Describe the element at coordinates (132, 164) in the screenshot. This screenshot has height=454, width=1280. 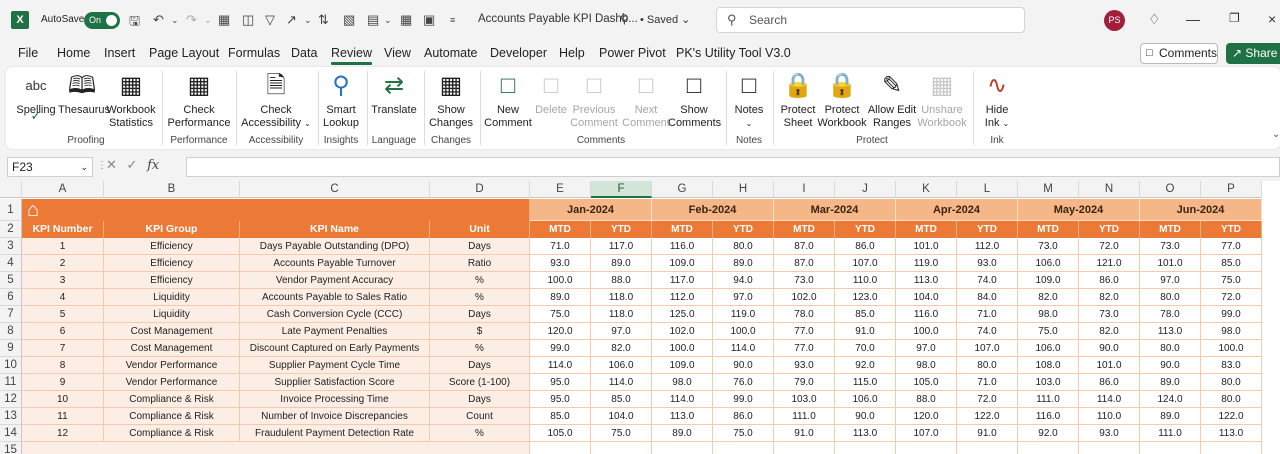
I see `enter-icon: ✓` at that location.